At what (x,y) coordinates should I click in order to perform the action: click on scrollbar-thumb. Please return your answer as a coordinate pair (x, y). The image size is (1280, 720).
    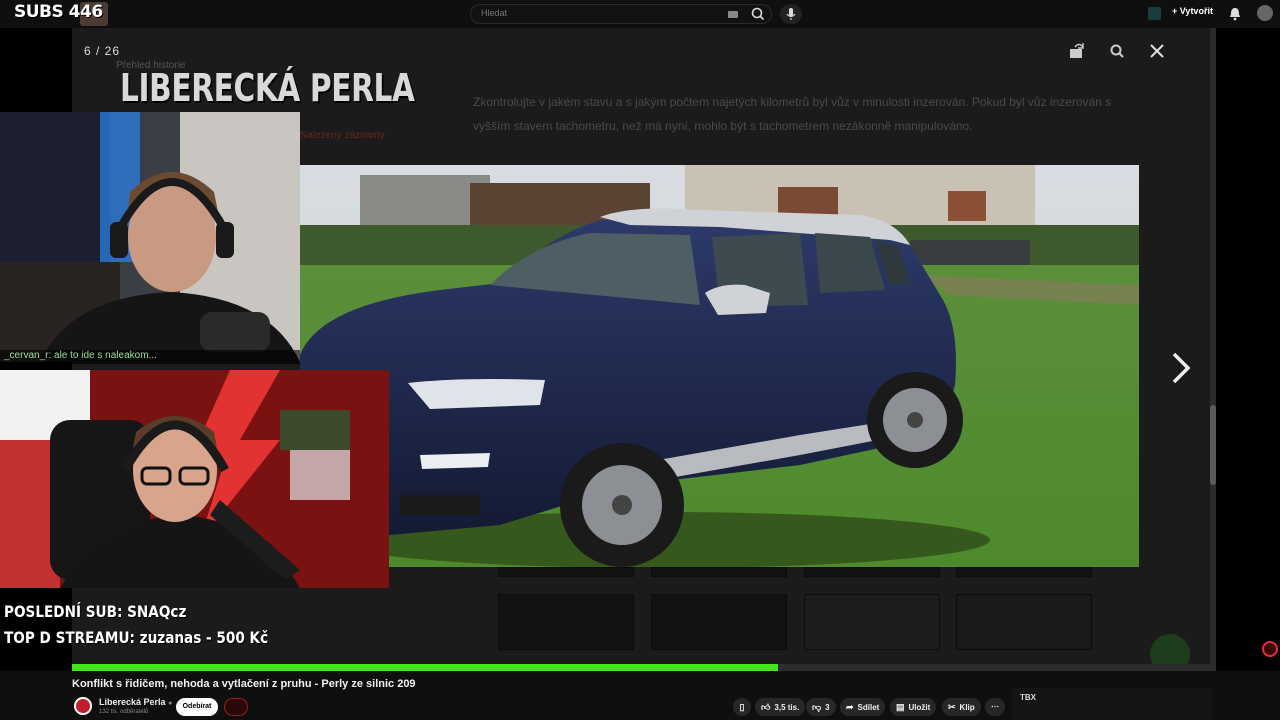
    Looking at the image, I should click on (1213, 445).